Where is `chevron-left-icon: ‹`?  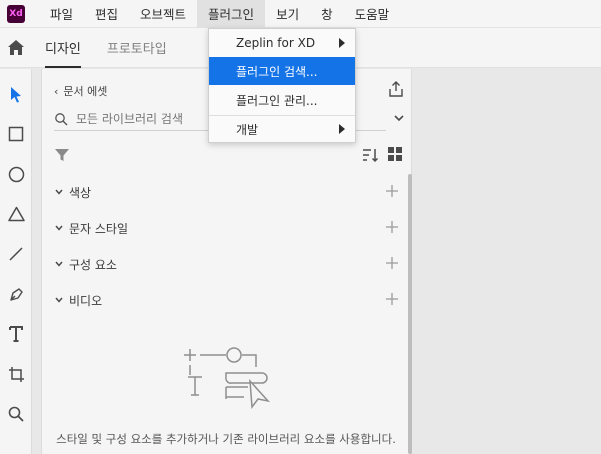
chevron-left-icon: ‹ is located at coordinates (56, 91).